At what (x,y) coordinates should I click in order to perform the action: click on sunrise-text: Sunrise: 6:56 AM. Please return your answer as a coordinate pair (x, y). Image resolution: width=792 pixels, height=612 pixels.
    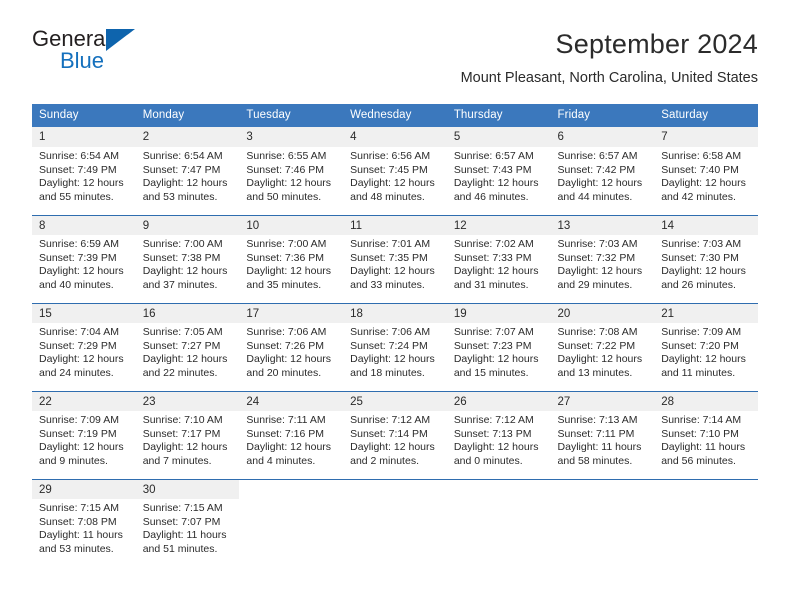
    Looking at the image, I should click on (390, 156).